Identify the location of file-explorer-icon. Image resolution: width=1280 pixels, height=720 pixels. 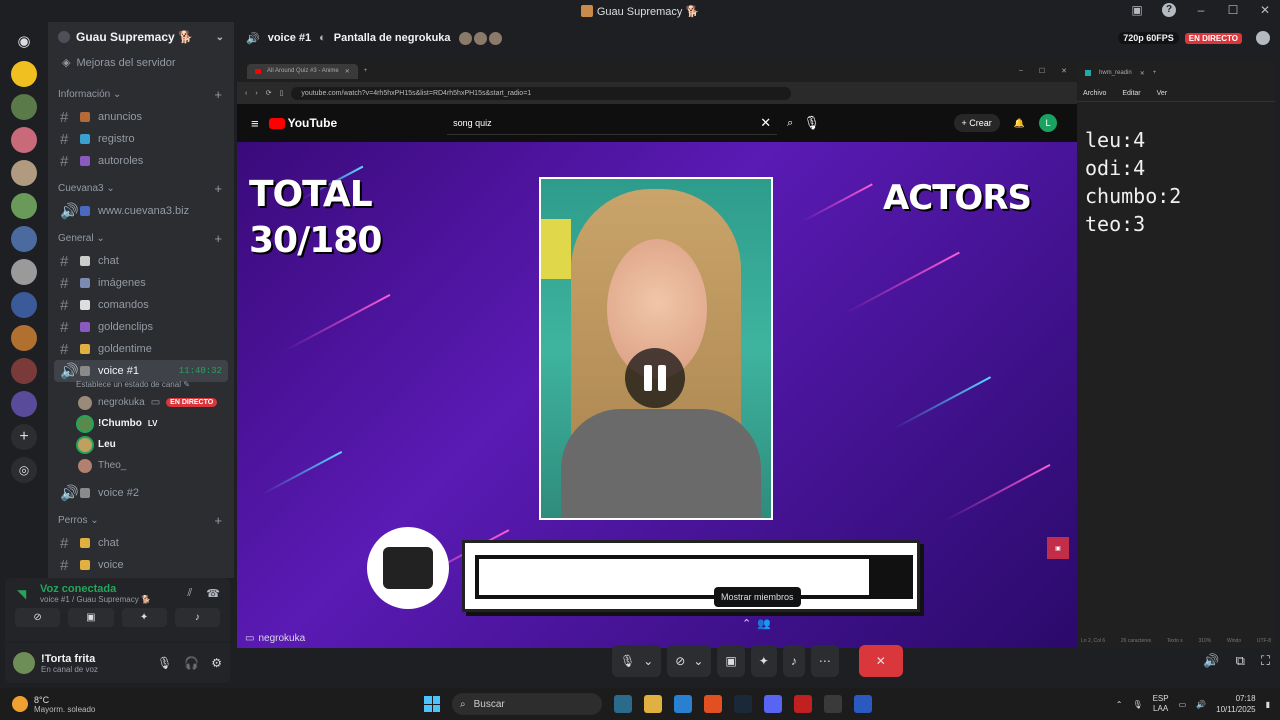
(653, 704).